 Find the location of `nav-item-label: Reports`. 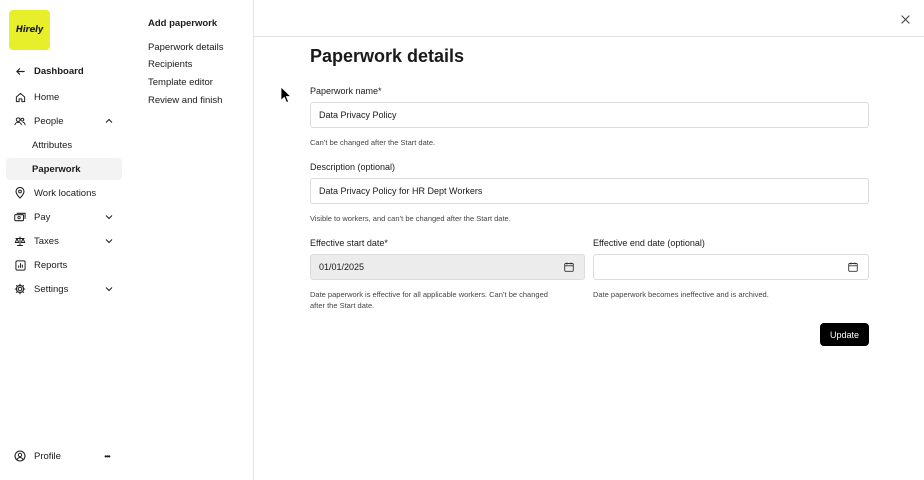

nav-item-label: Reports is located at coordinates (51, 265).